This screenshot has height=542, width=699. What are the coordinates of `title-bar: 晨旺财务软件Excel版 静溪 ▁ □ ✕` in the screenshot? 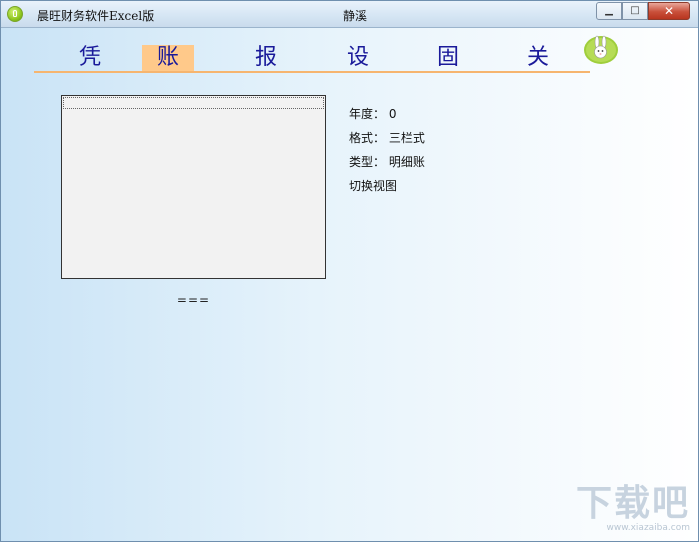 It's located at (349, 14).